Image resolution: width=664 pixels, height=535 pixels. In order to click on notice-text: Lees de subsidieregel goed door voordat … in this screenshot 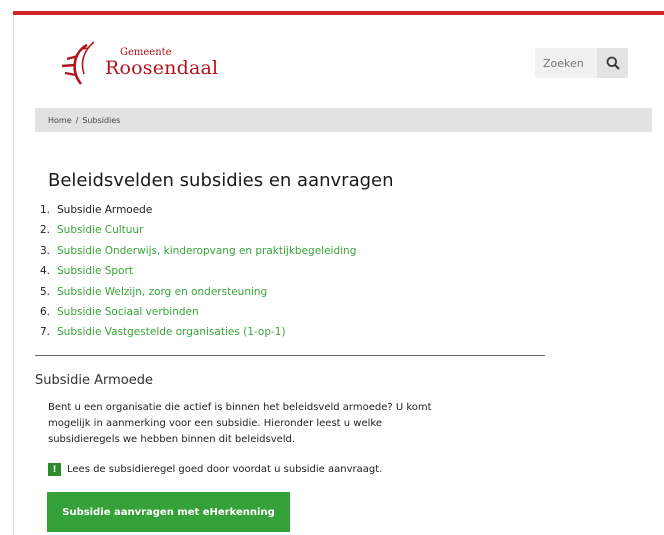, I will do `click(225, 469)`.